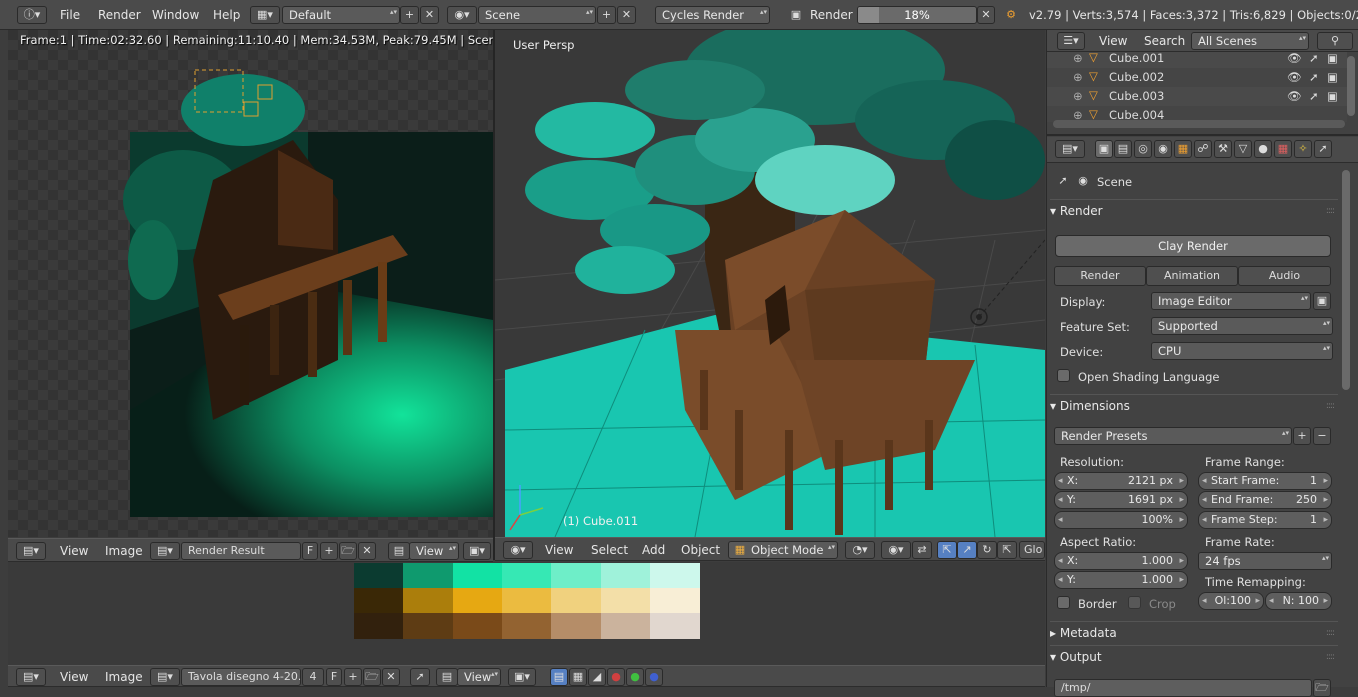 This screenshot has width=1358, height=697. I want to click on display-channels-button: ▣▾, so click(522, 677).